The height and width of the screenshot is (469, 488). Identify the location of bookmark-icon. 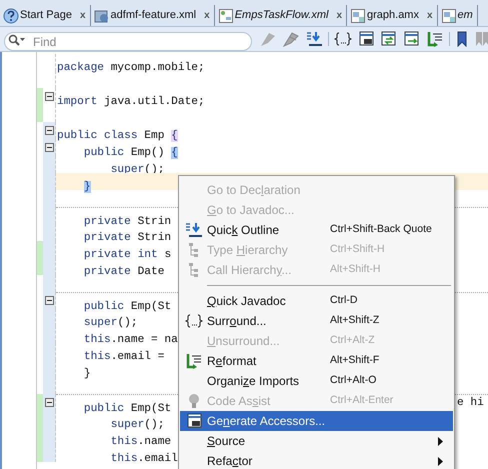
(462, 39).